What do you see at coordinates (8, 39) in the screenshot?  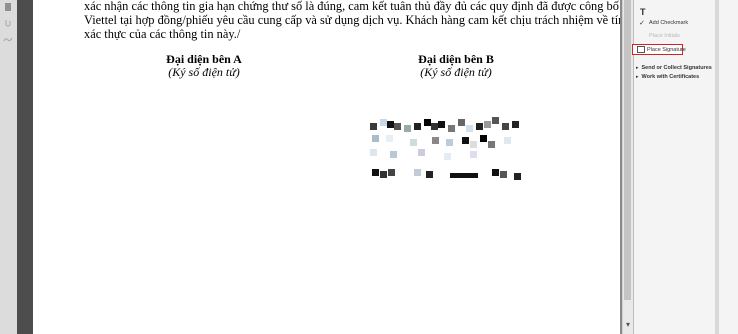 I see `signatures-icon` at bounding box center [8, 39].